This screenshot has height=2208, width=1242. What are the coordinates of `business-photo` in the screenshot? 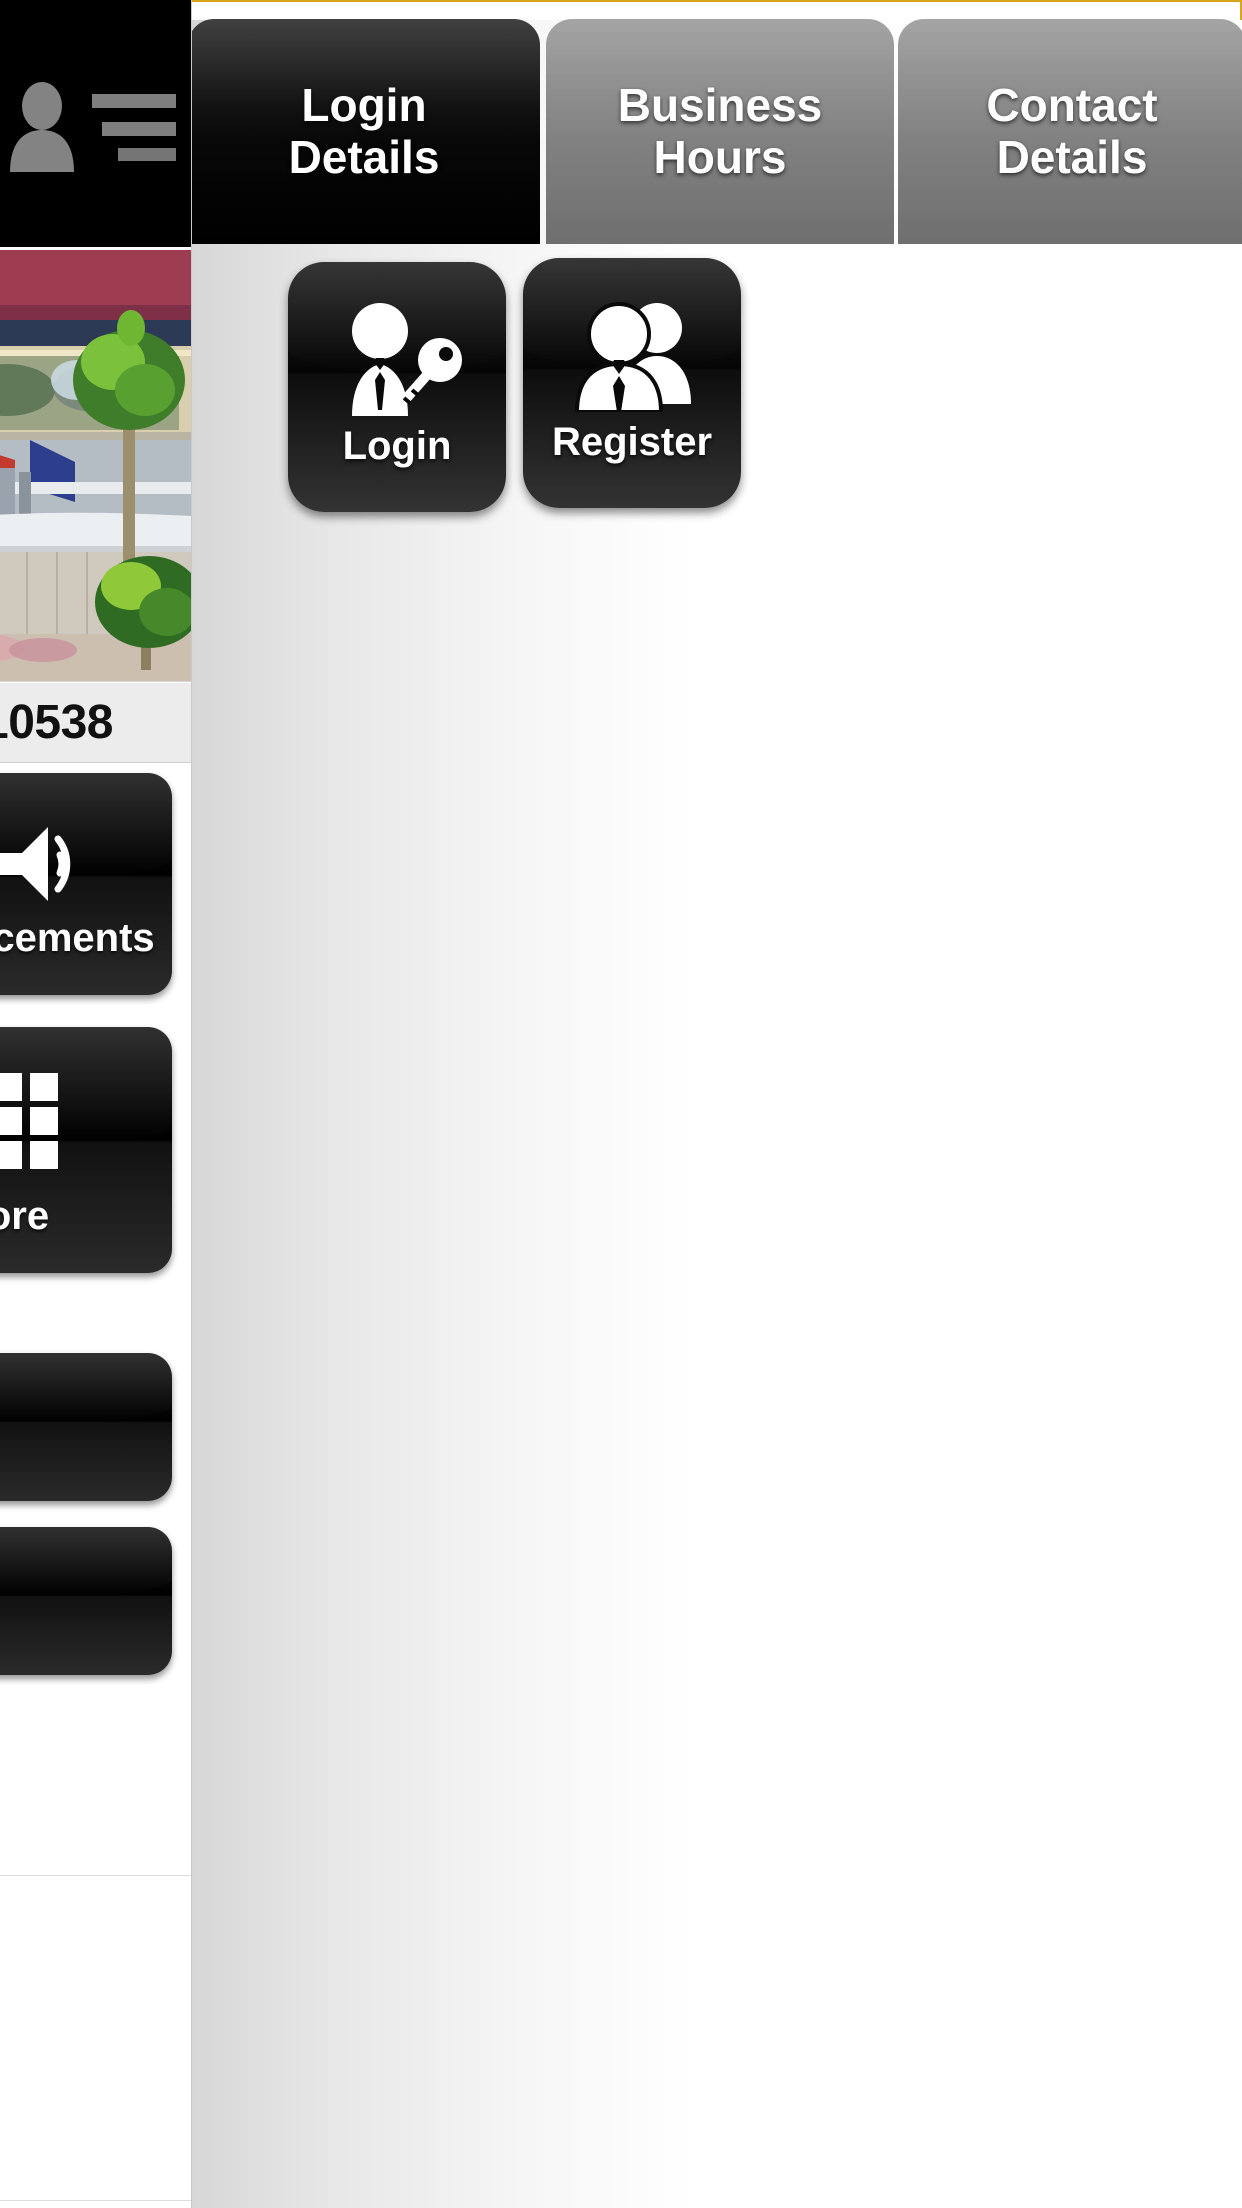 It's located at (96, 466).